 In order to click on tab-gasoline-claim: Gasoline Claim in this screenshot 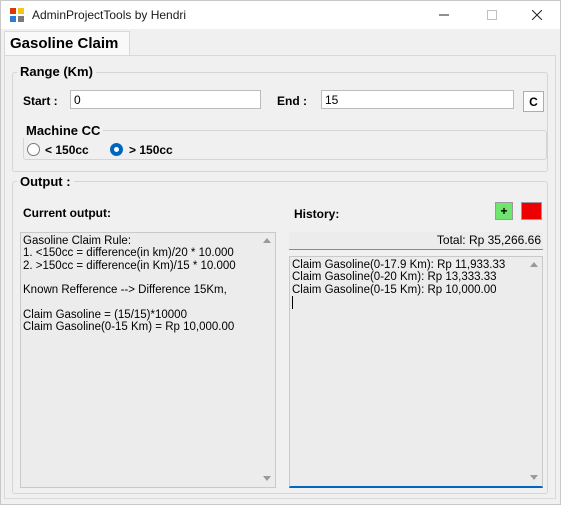, I will do `click(67, 43)`.